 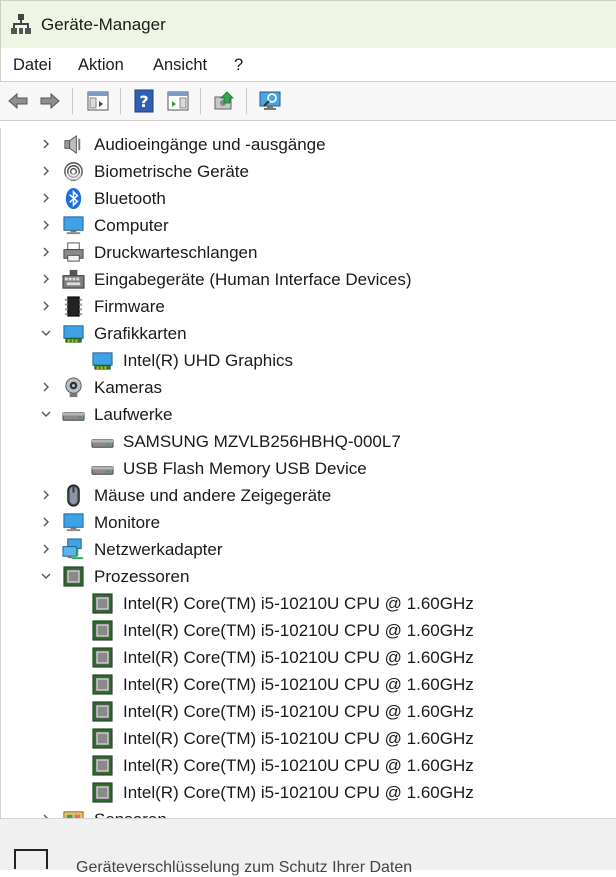 I want to click on tree-category: Audioeingänge und -ausgänge, so click(x=308, y=144).